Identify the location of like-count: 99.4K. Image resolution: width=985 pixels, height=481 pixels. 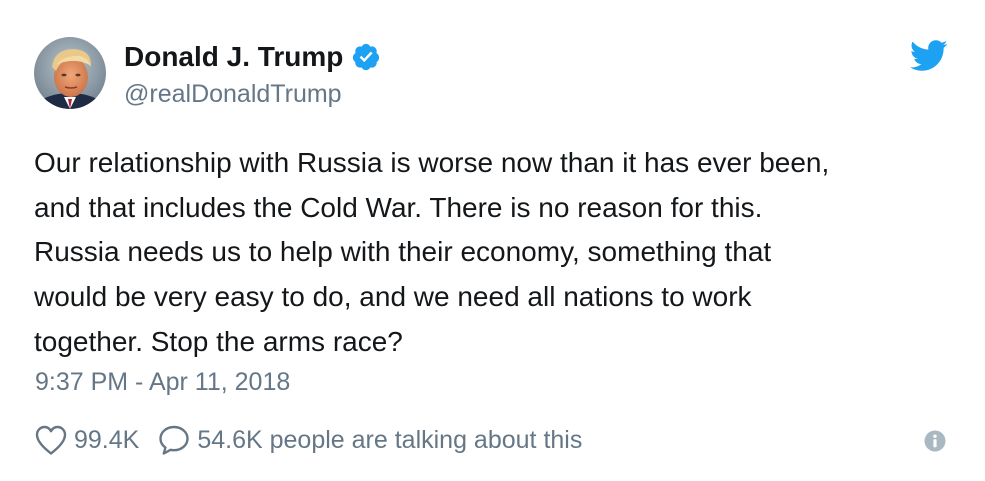
(107, 439).